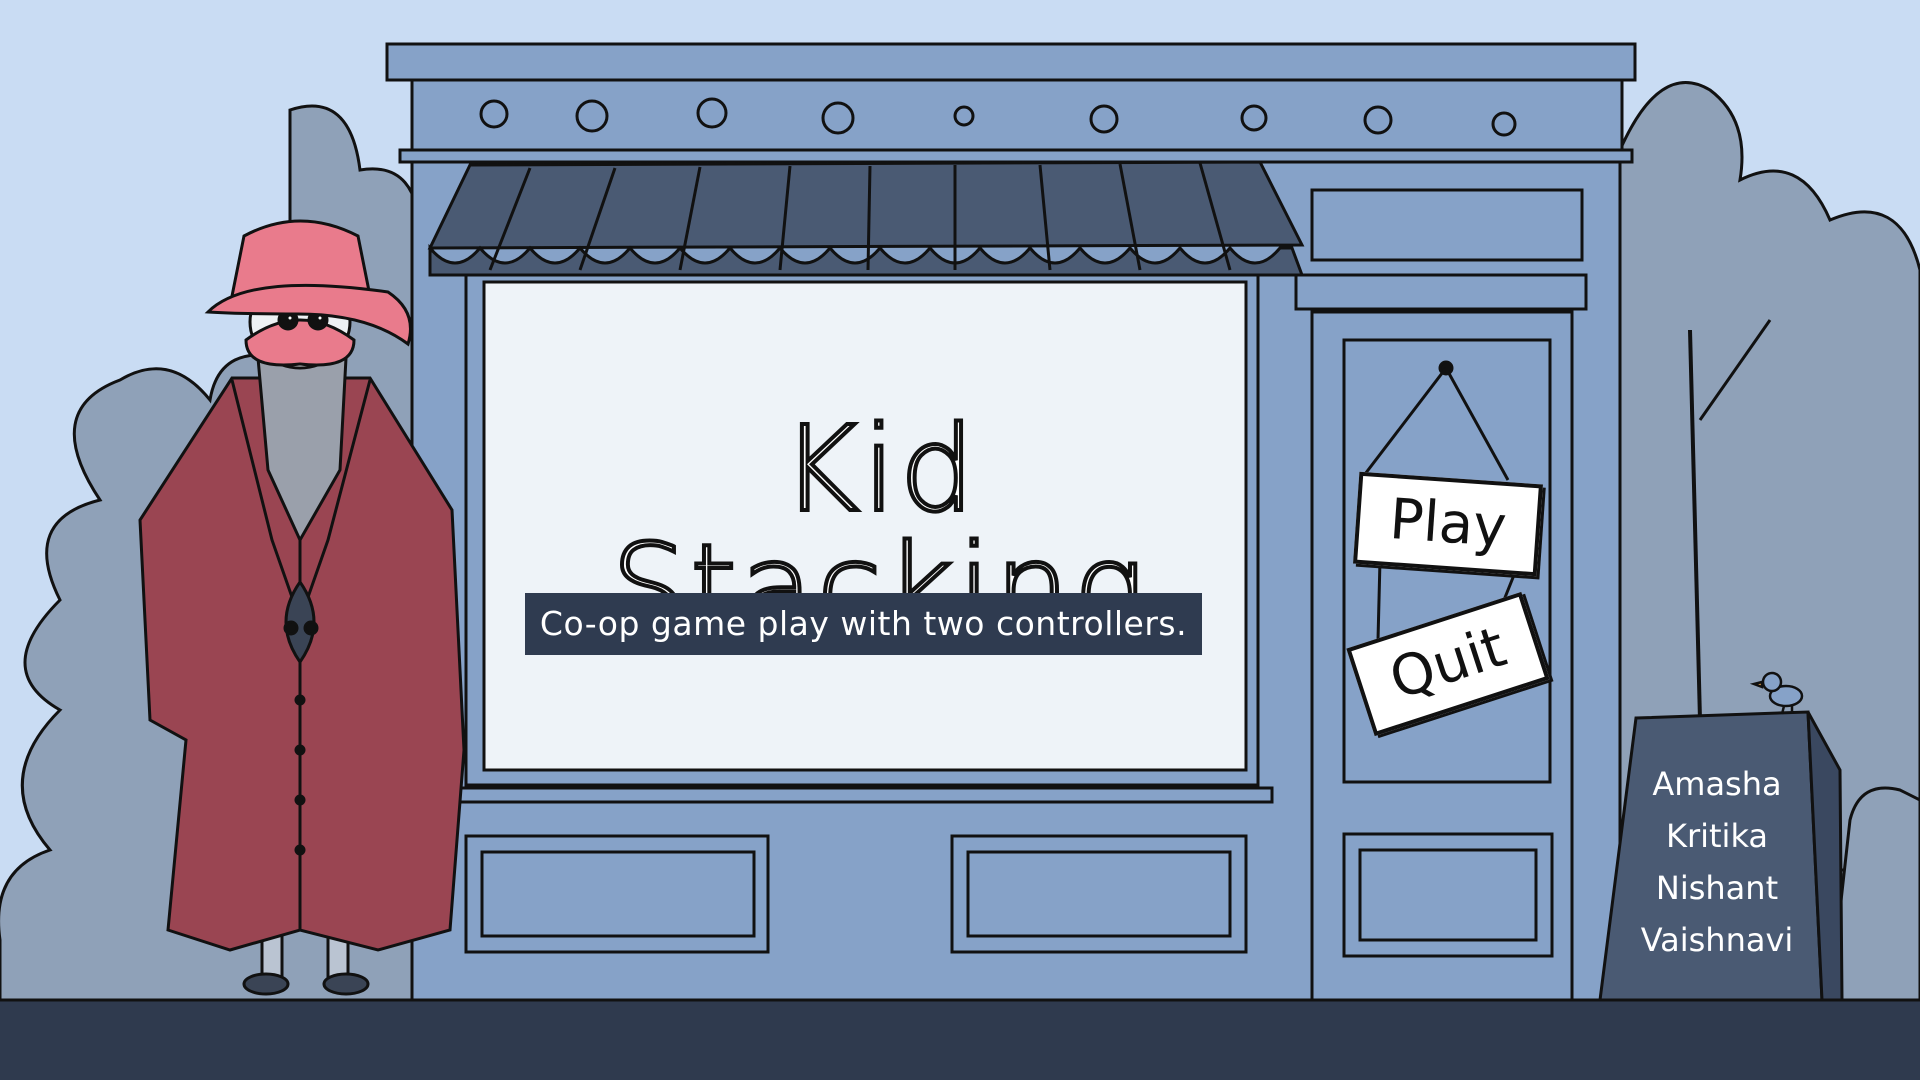 This screenshot has width=1920, height=1080. What do you see at coordinates (1448, 524) in the screenshot?
I see `play-button: Play` at bounding box center [1448, 524].